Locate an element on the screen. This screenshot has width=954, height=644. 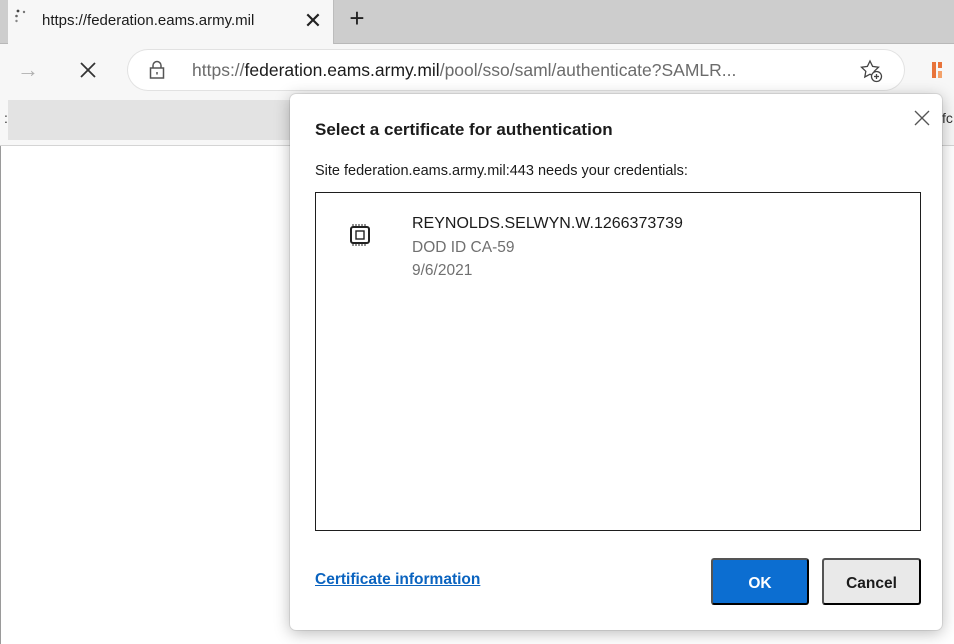
arrow-right-icon: → is located at coordinates (28, 70).